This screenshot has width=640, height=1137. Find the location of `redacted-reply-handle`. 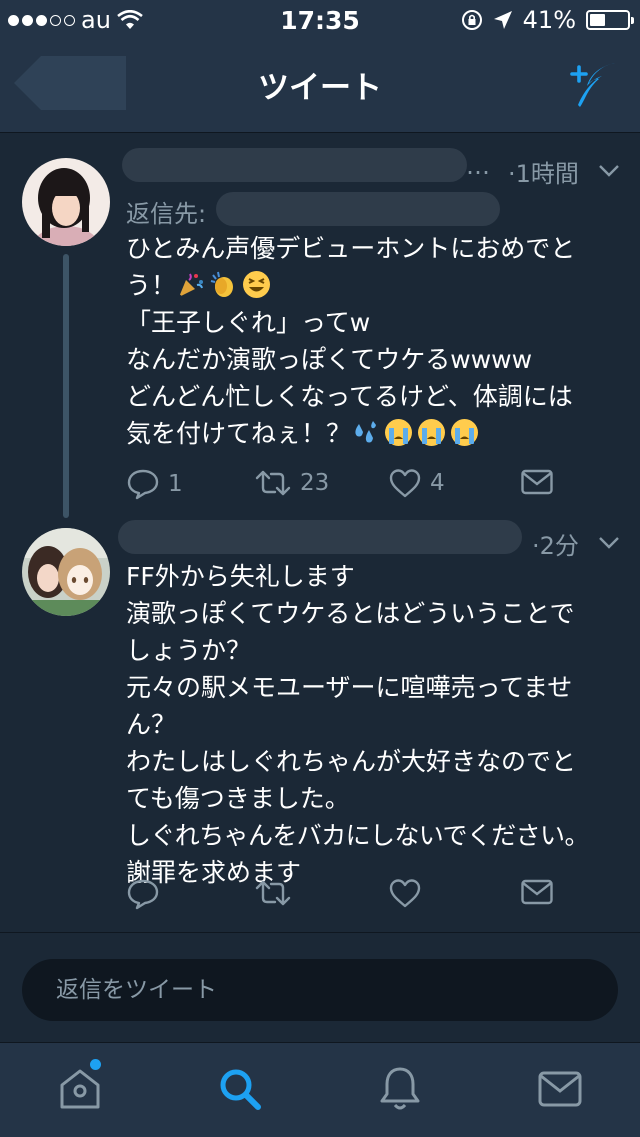

redacted-reply-handle is located at coordinates (358, 209).